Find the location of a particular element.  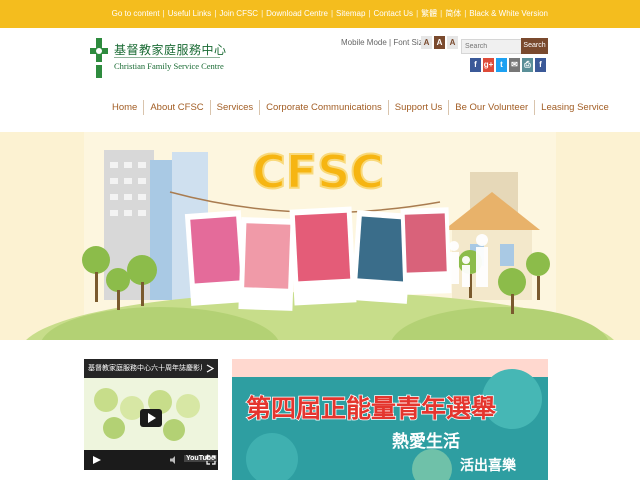

play-overlay-icon is located at coordinates (151, 418).